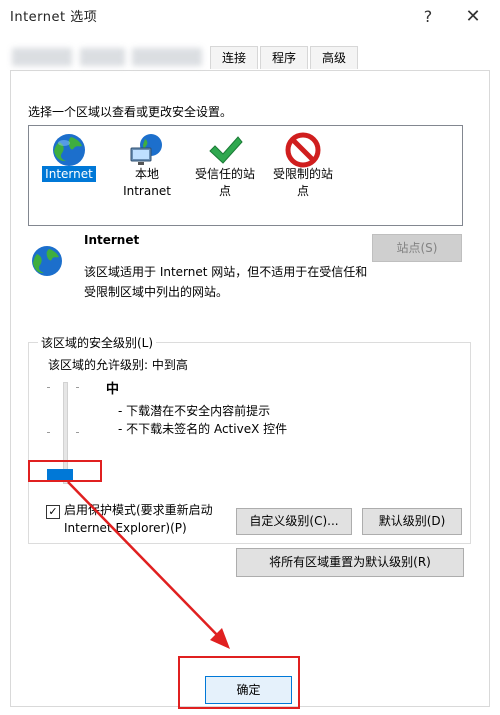  I want to click on zone-label: 受信任的站 点, so click(224, 182).